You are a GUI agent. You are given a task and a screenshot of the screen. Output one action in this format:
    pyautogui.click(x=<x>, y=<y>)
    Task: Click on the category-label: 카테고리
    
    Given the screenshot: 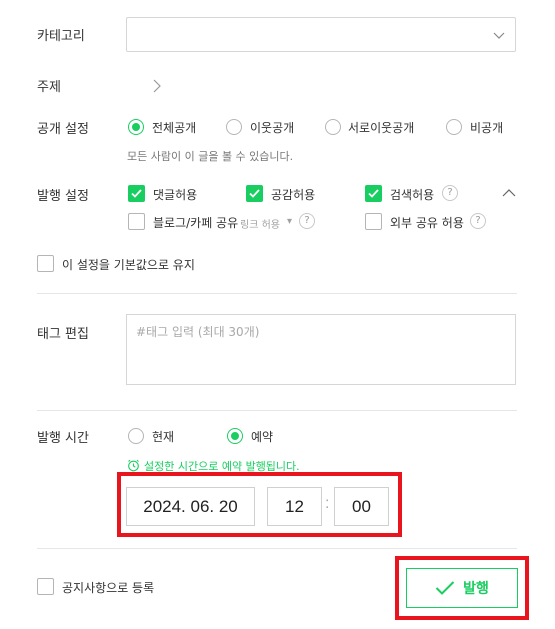 What is the action you would take?
    pyautogui.click(x=61, y=36)
    